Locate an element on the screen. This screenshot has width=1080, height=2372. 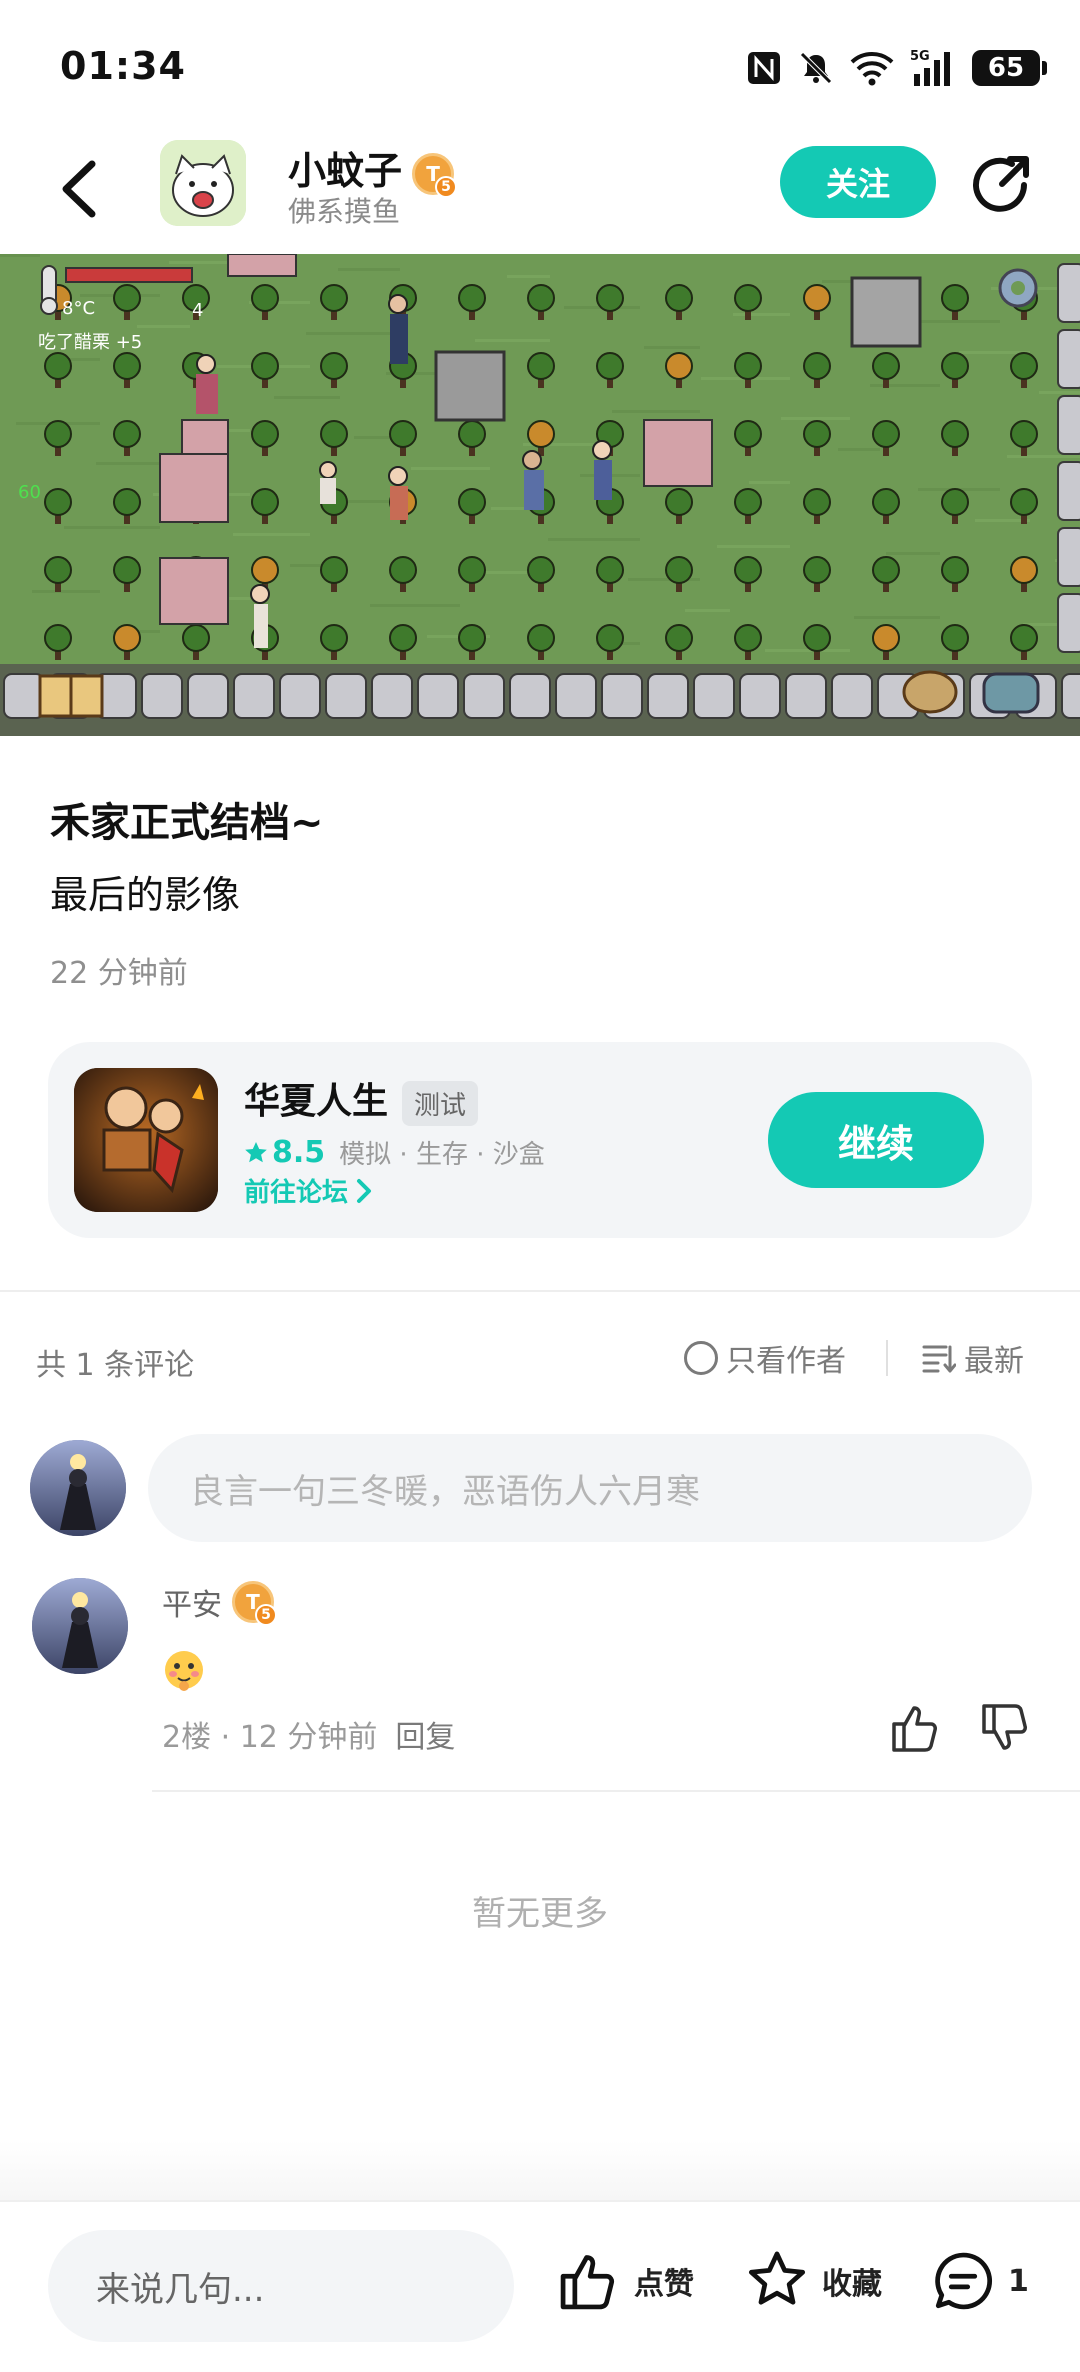
share-icon is located at coordinates (1001, 184).